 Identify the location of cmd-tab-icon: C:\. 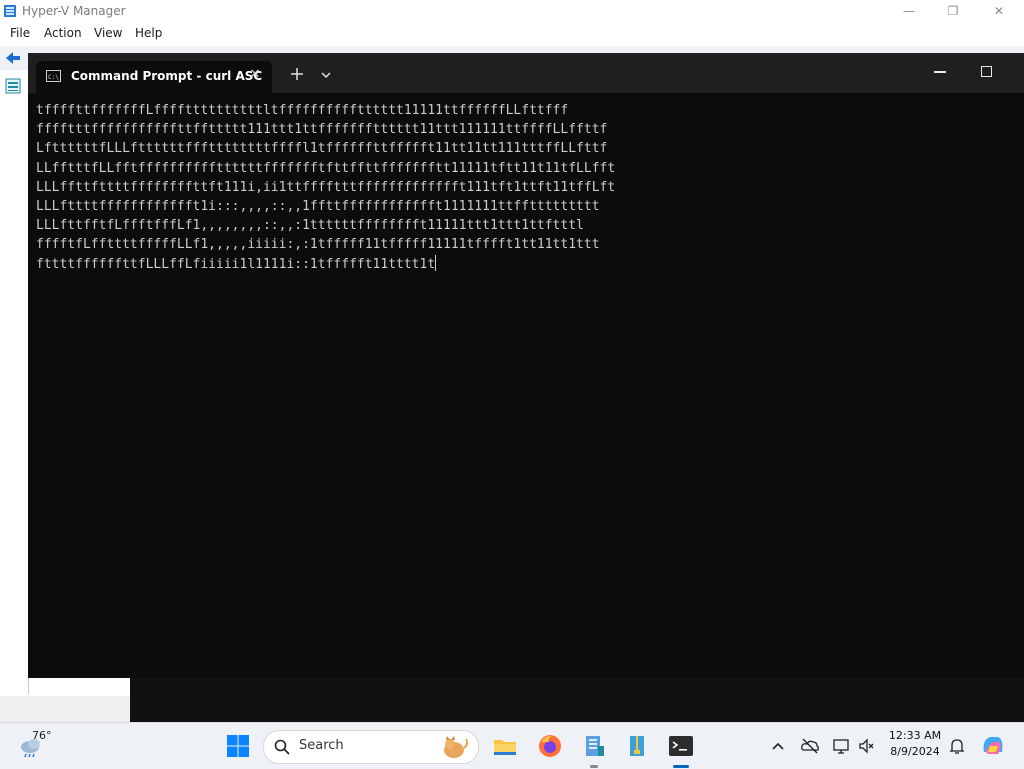
(53, 76).